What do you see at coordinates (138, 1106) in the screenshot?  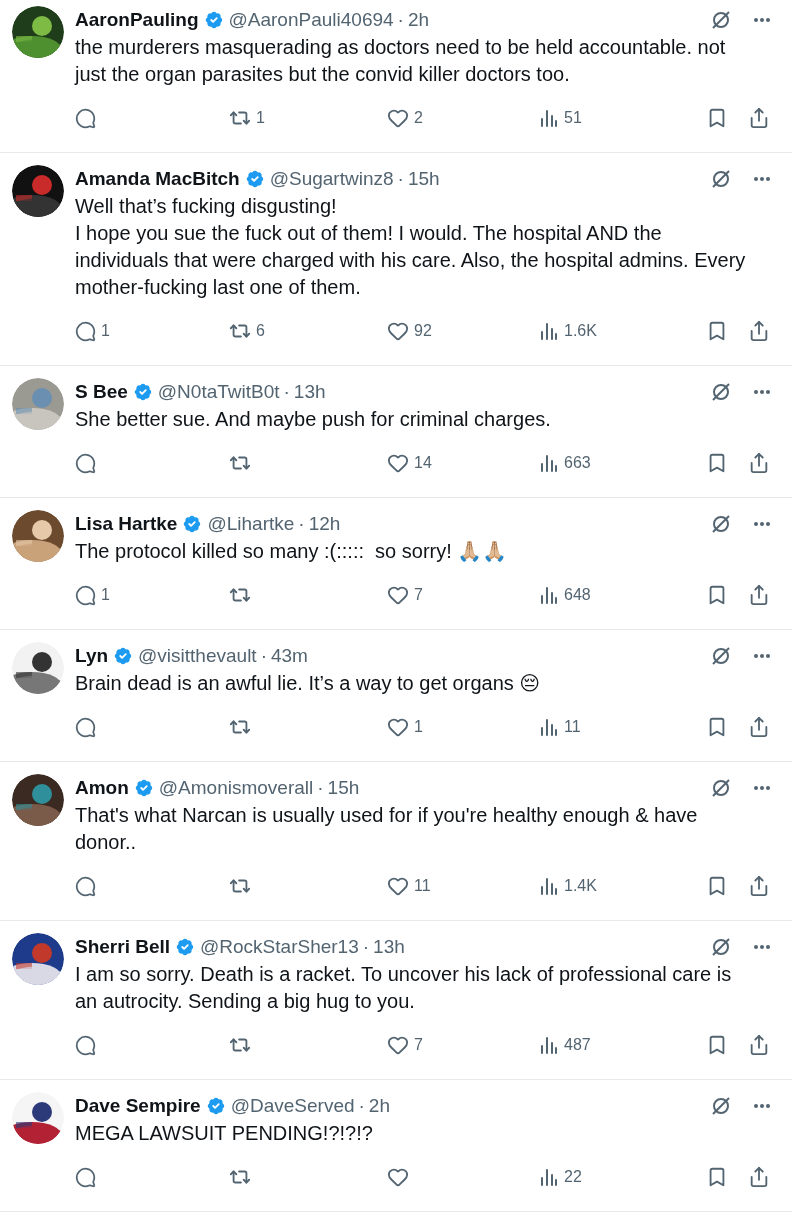 I see `author-name: Dave Sempire` at bounding box center [138, 1106].